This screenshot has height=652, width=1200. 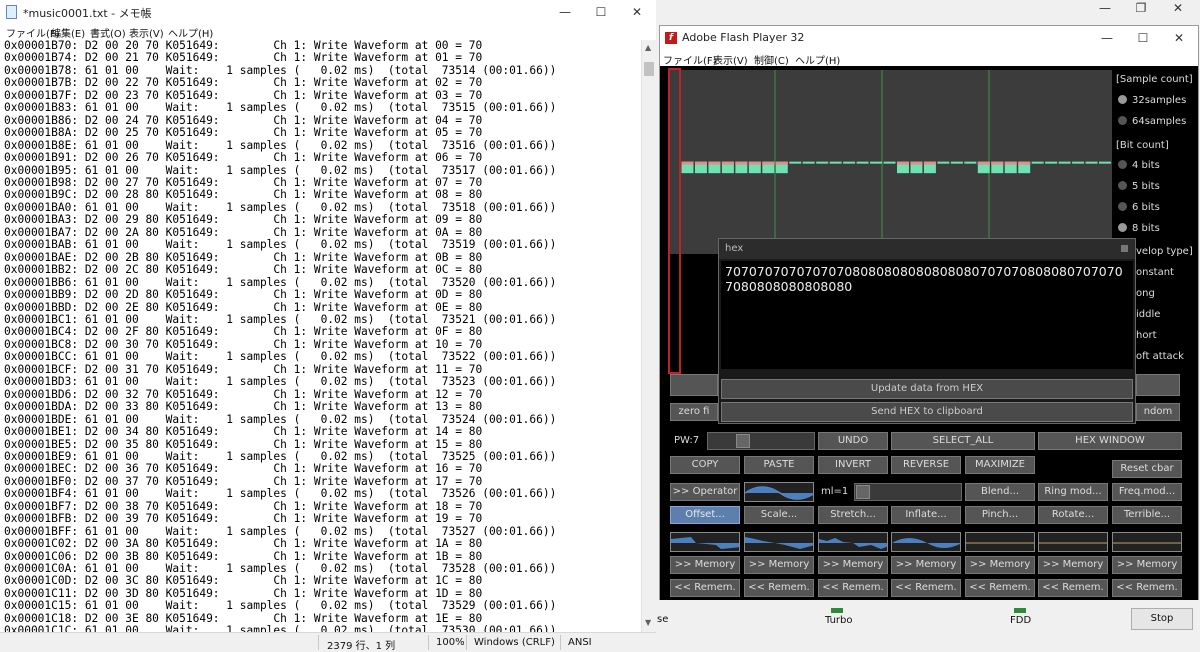 I want to click on waveform-editor, so click(x=890, y=162).